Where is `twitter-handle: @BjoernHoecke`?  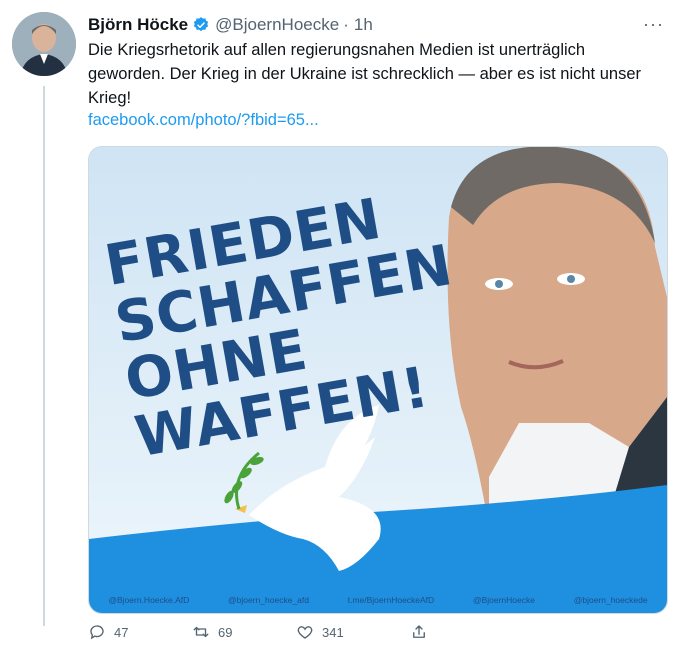
twitter-handle: @BjoernHoecke is located at coordinates (503, 600).